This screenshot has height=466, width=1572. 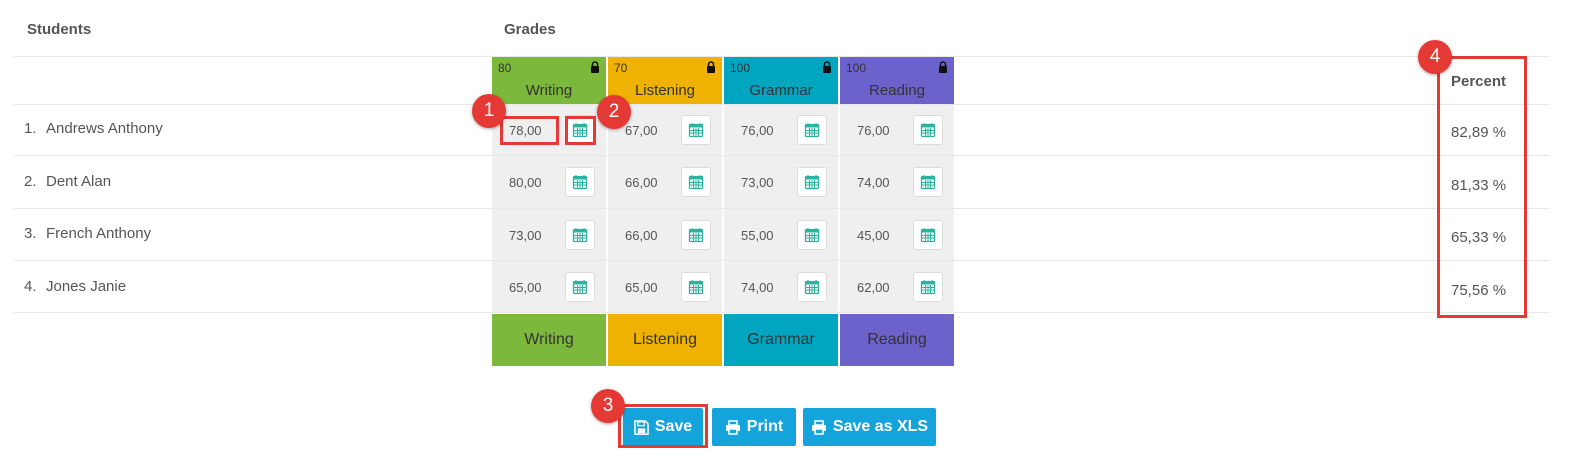 What do you see at coordinates (30, 181) in the screenshot?
I see `student-number: 2.` at bounding box center [30, 181].